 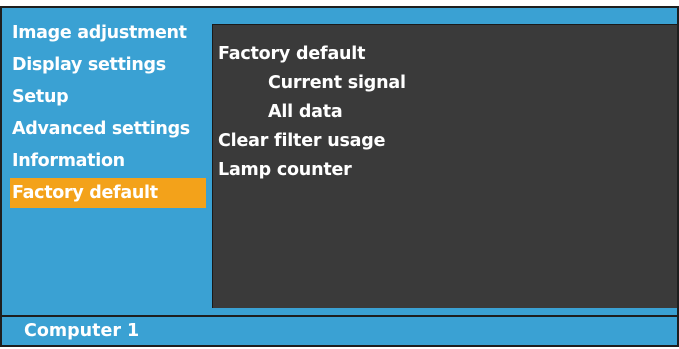 I want to click on menu-item-image-adjustment: Image adjustment, so click(x=108, y=33).